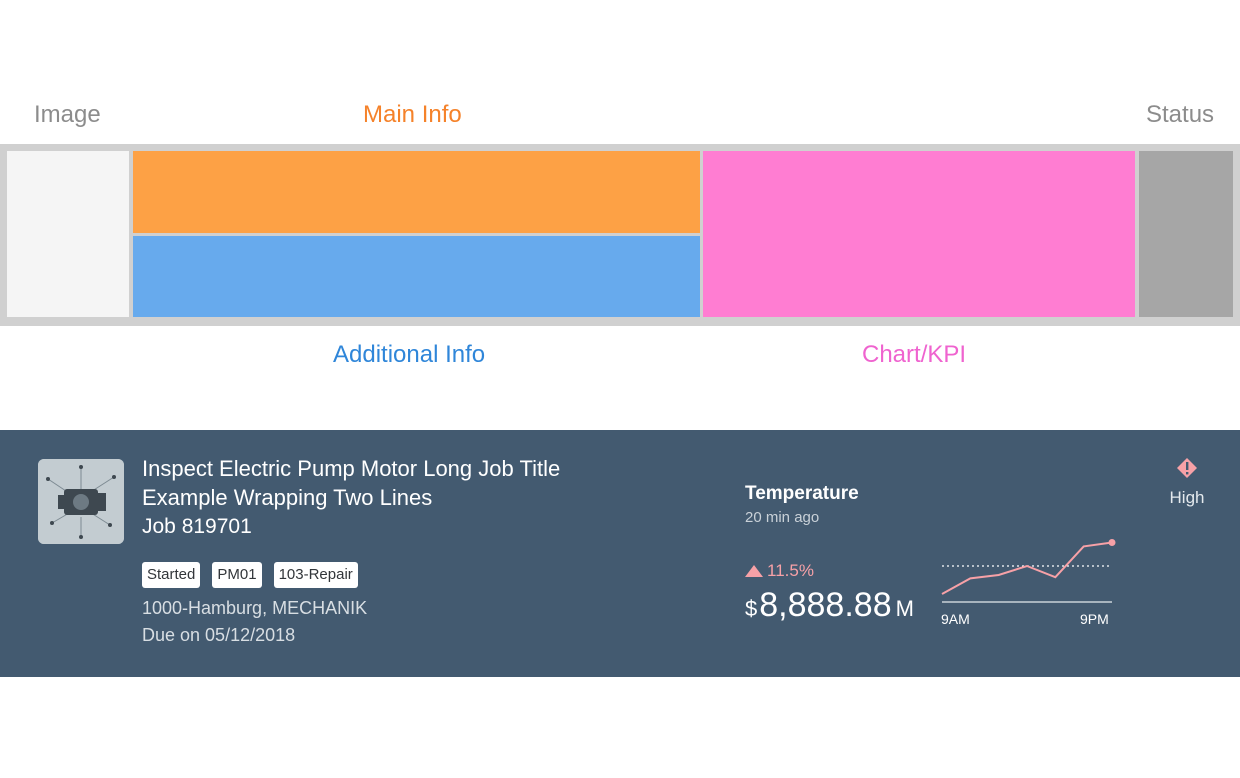  Describe the element at coordinates (412, 114) in the screenshot. I see `main-info-zone-label: Main Info` at that location.